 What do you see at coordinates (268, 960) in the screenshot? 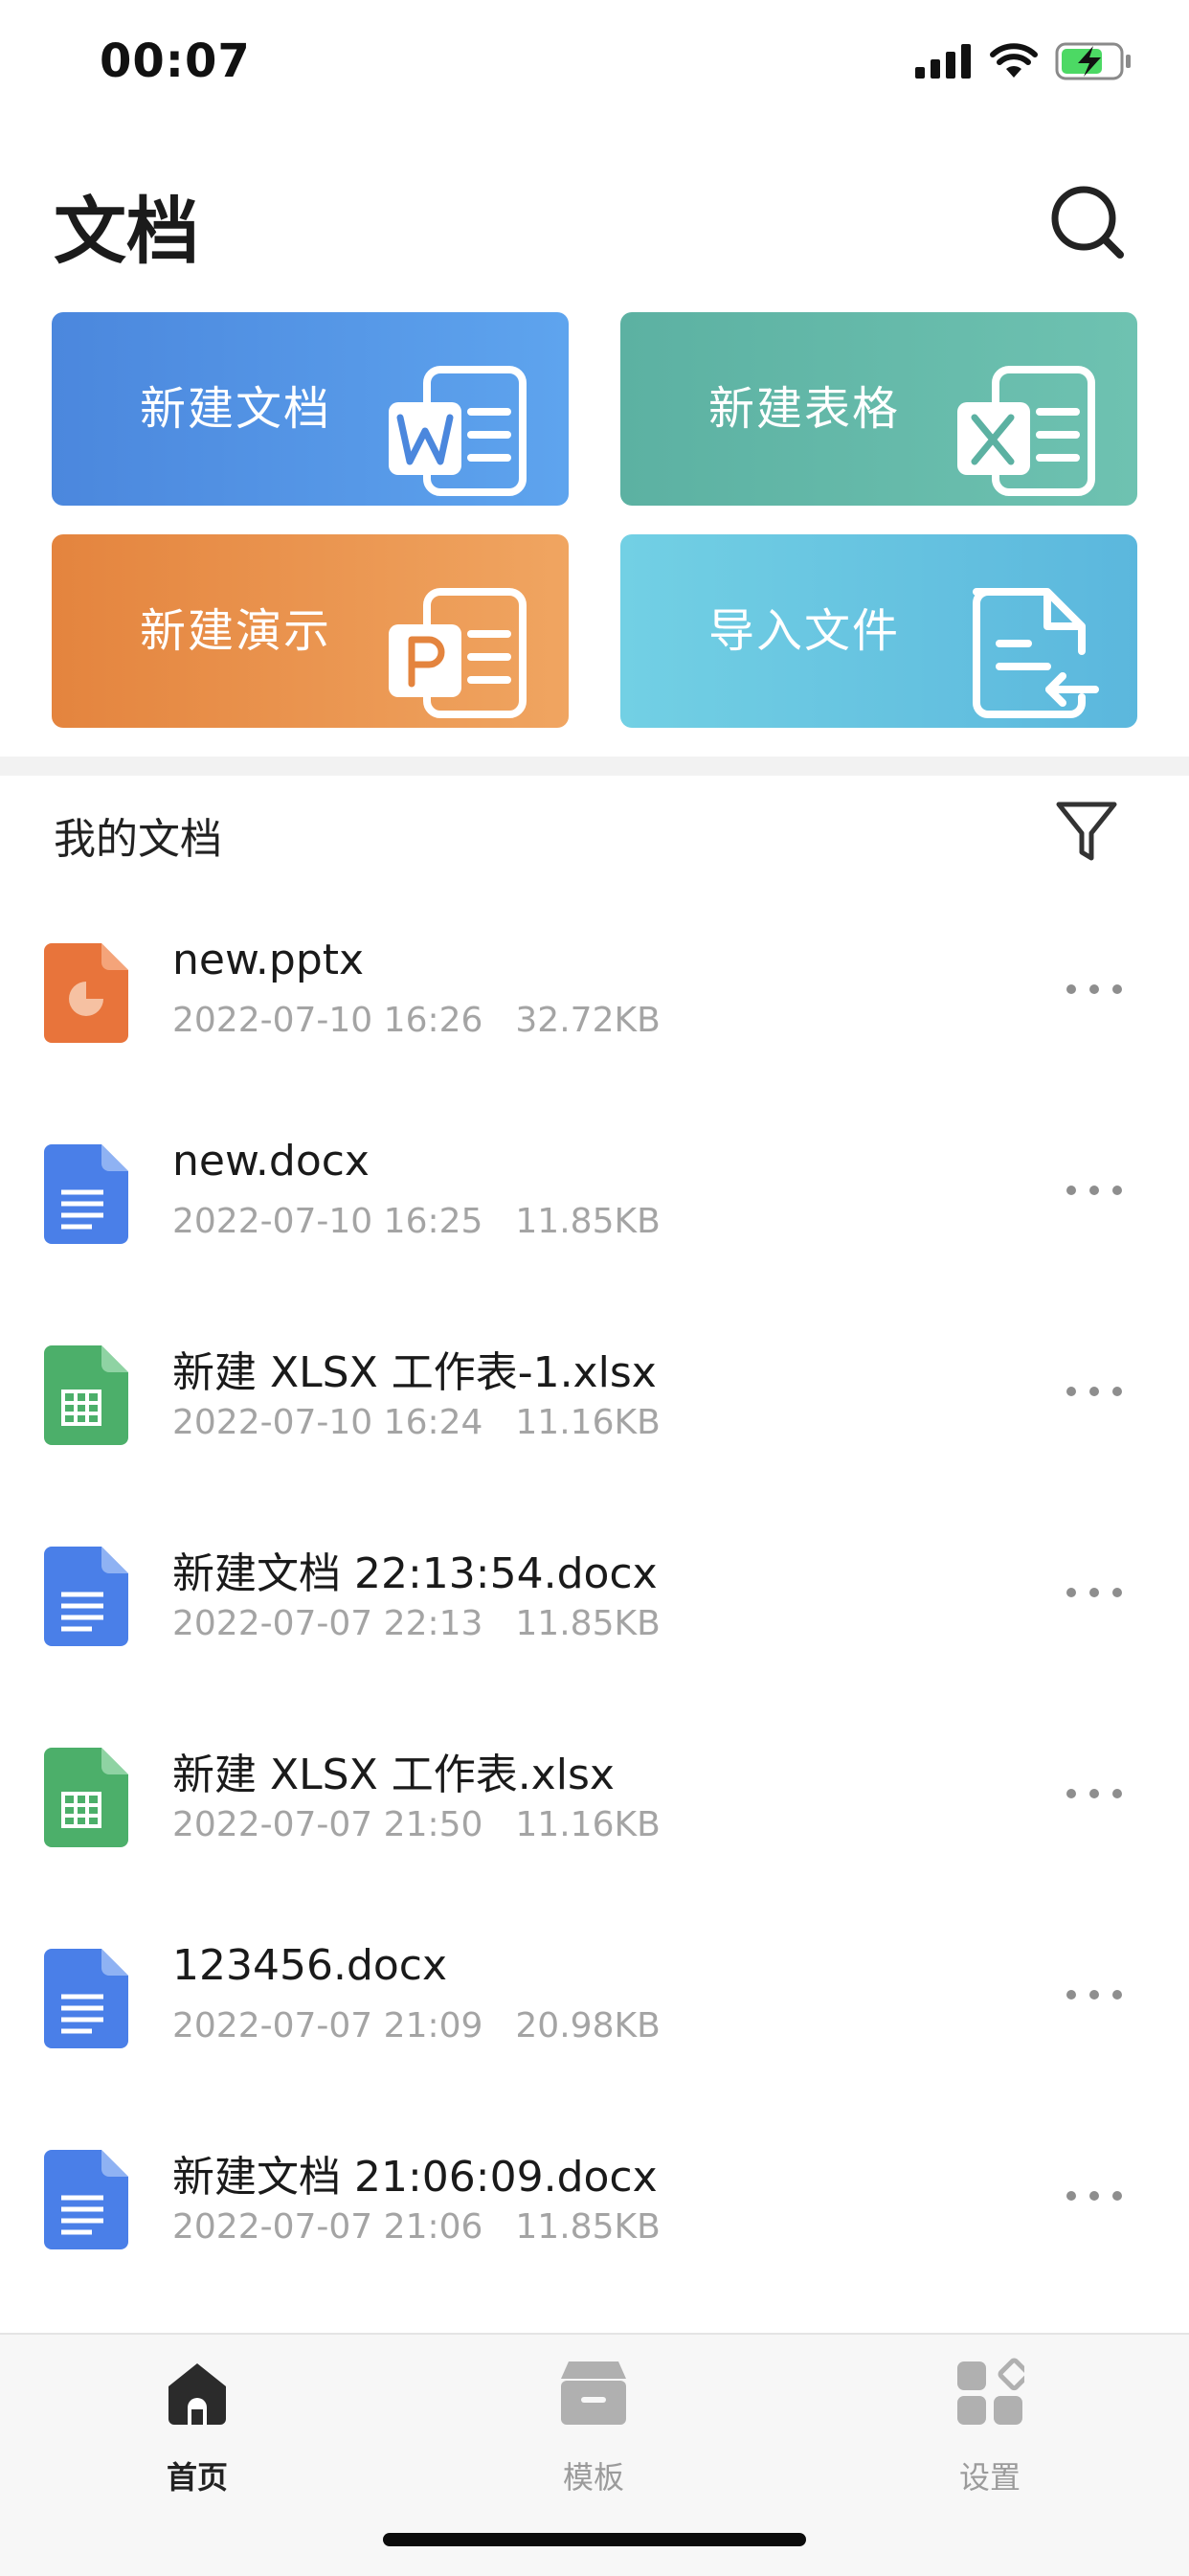
I see `file-name: new.pptx` at bounding box center [268, 960].